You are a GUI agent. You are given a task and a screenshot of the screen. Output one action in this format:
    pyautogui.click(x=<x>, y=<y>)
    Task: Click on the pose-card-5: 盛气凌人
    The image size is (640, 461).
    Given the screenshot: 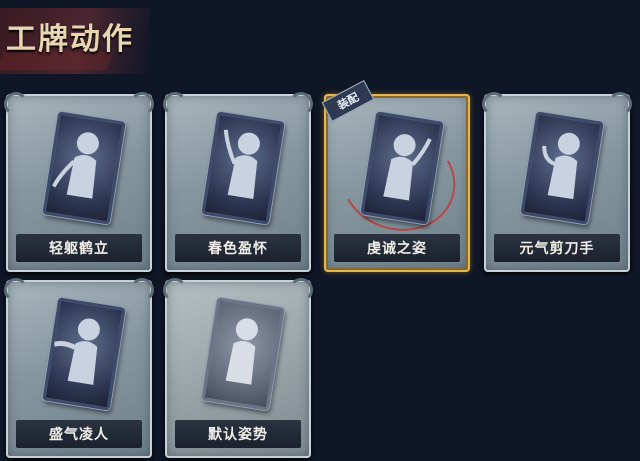 What is the action you would take?
    pyautogui.click(x=79, y=368)
    